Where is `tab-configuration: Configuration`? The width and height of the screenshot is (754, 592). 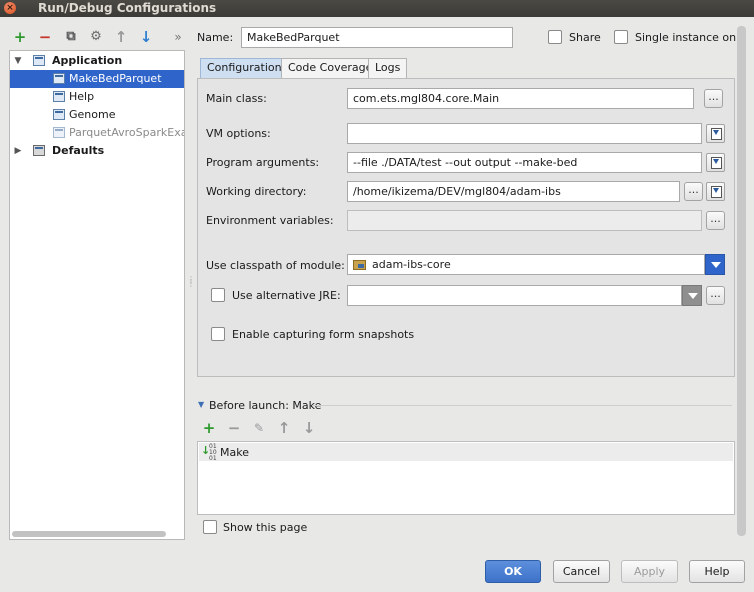 tab-configuration: Configuration is located at coordinates (244, 68).